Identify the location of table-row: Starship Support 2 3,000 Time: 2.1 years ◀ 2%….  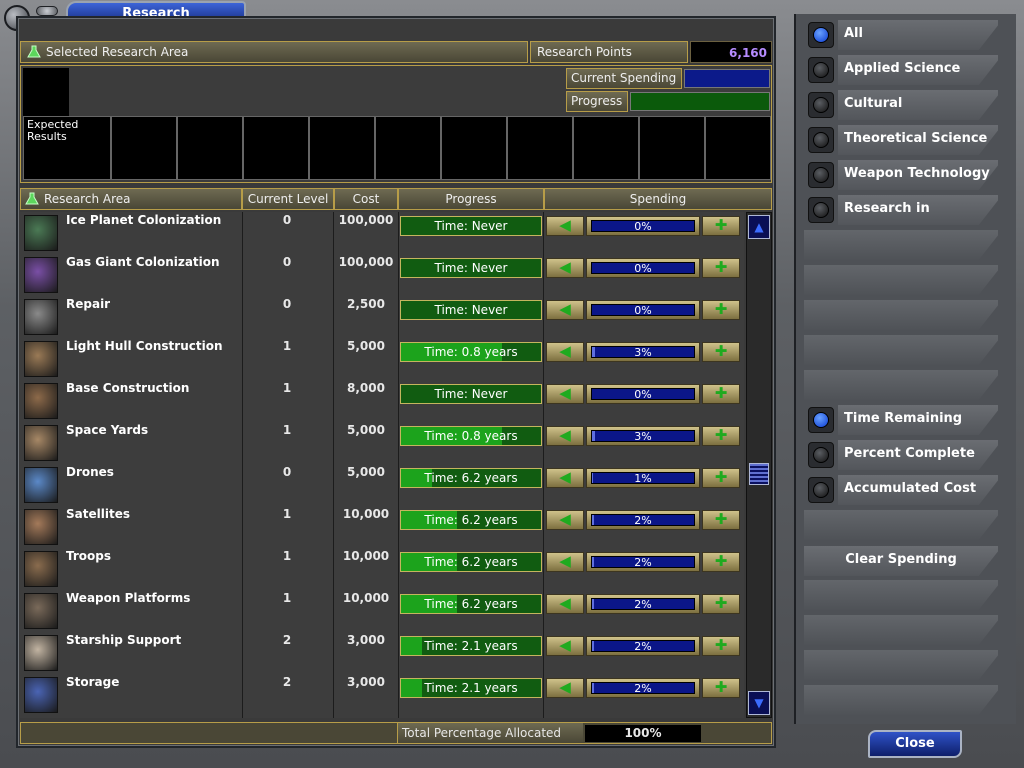
(382, 653).